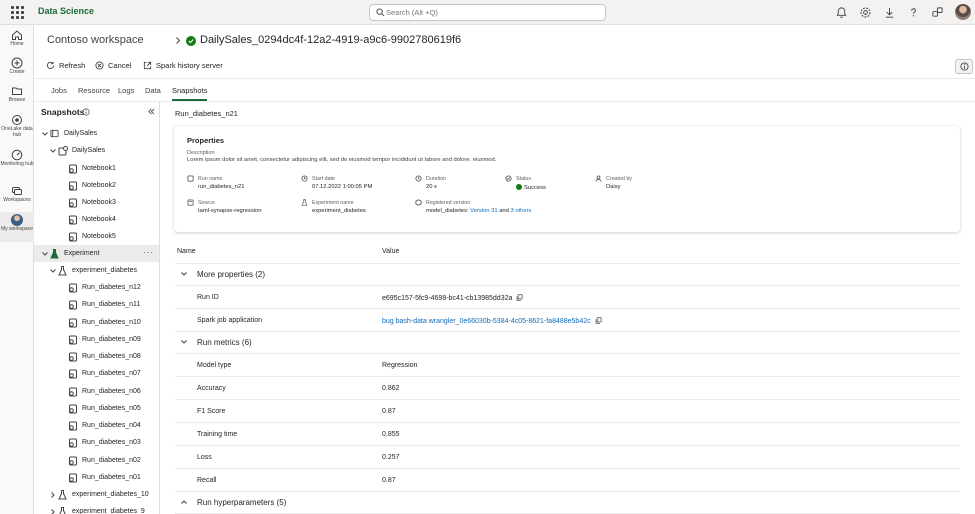 This screenshot has width=975, height=514. I want to click on app-name: Data Science, so click(66, 11).